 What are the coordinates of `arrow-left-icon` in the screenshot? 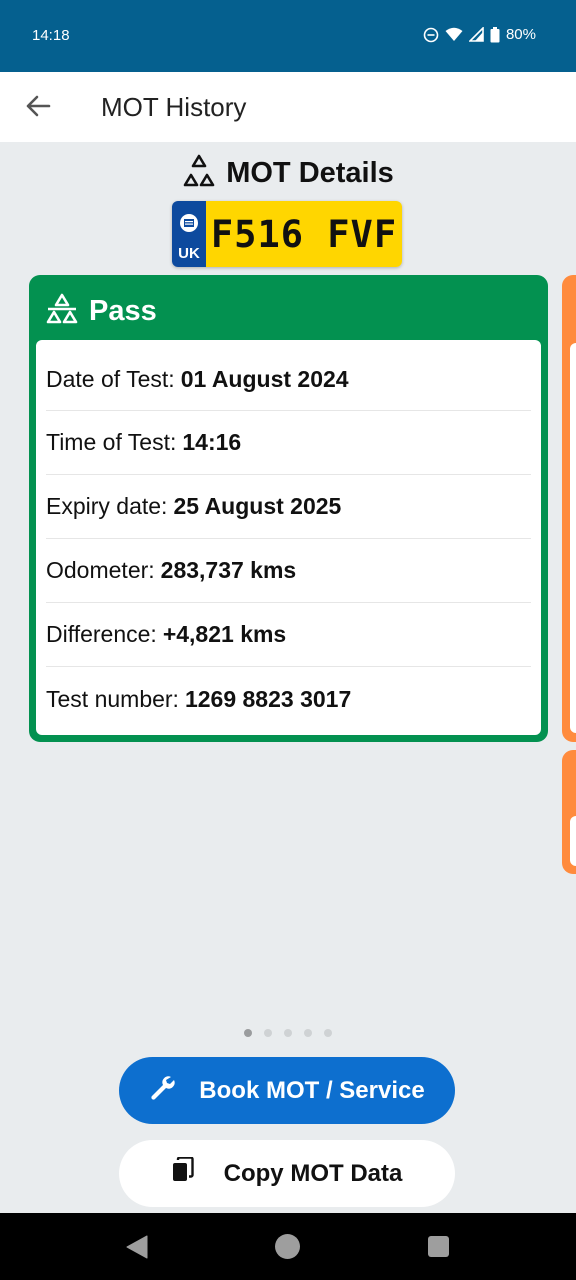 It's located at (38, 108).